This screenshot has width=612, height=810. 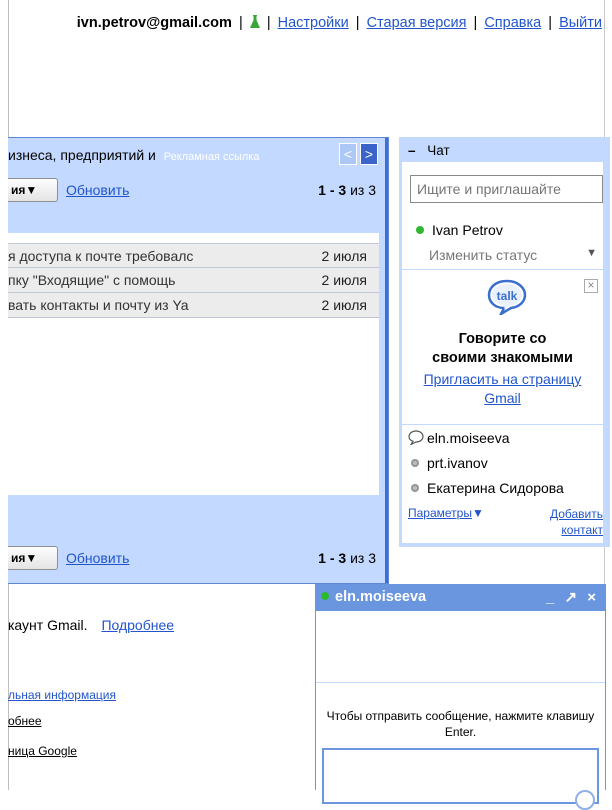 What do you see at coordinates (91, 625) in the screenshot?
I see `account-info: каунт Gmail. Подробнее` at bounding box center [91, 625].